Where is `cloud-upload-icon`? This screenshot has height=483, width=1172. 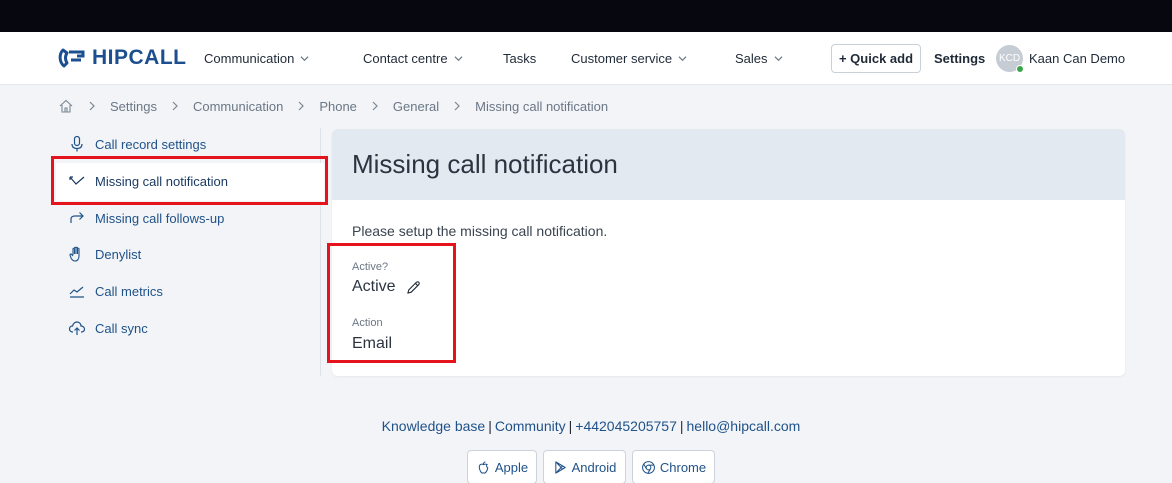
cloud-upload-icon is located at coordinates (77, 328).